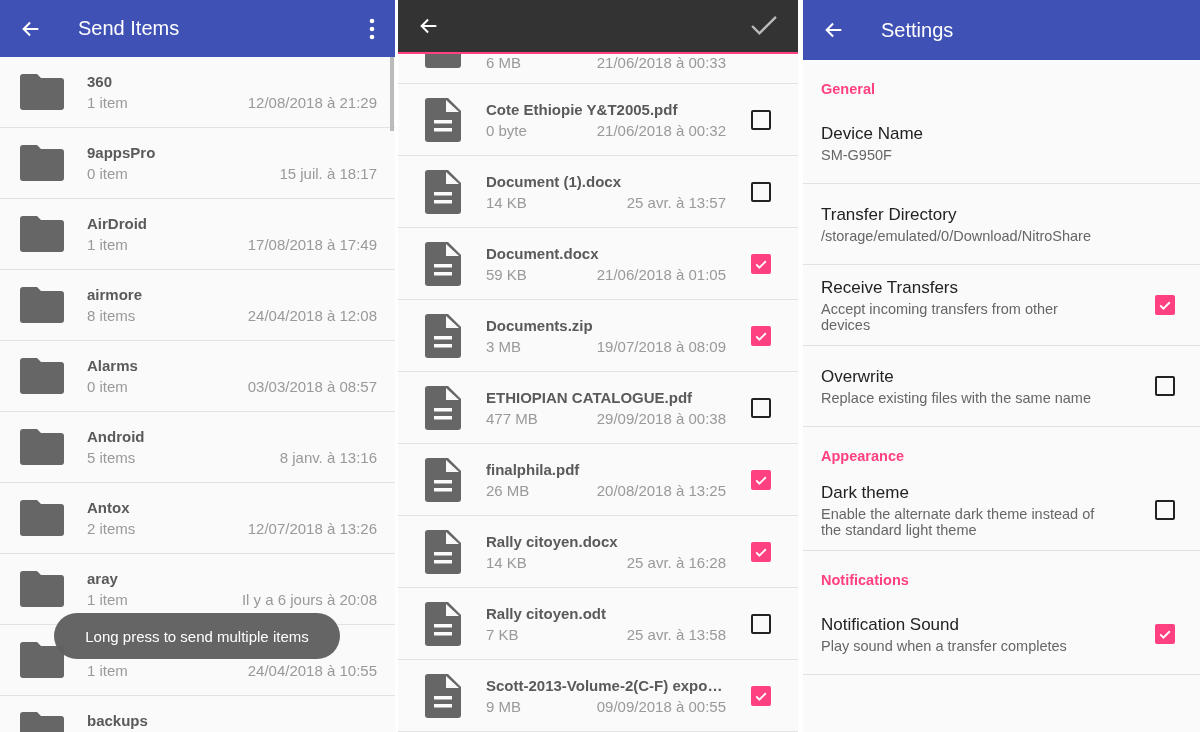 The height and width of the screenshot is (732, 1200). Describe the element at coordinates (502, 634) in the screenshot. I see `file-size: 7 KB` at that location.